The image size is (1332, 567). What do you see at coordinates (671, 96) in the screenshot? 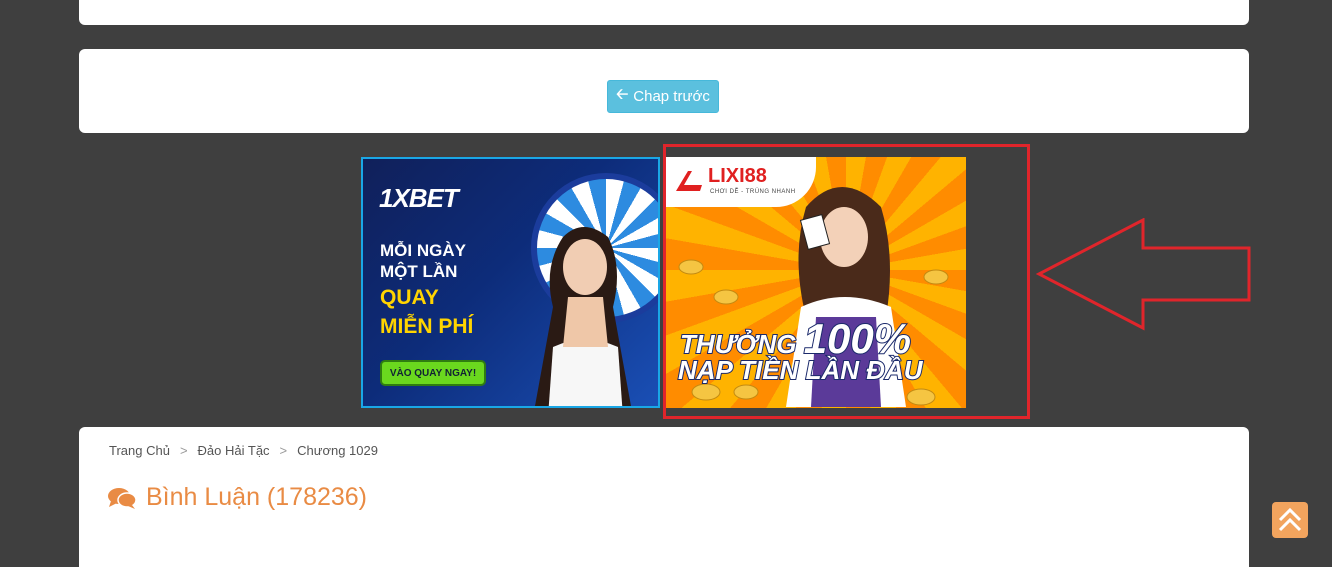
I see `prev-chapter-label: Chap trước` at bounding box center [671, 96].